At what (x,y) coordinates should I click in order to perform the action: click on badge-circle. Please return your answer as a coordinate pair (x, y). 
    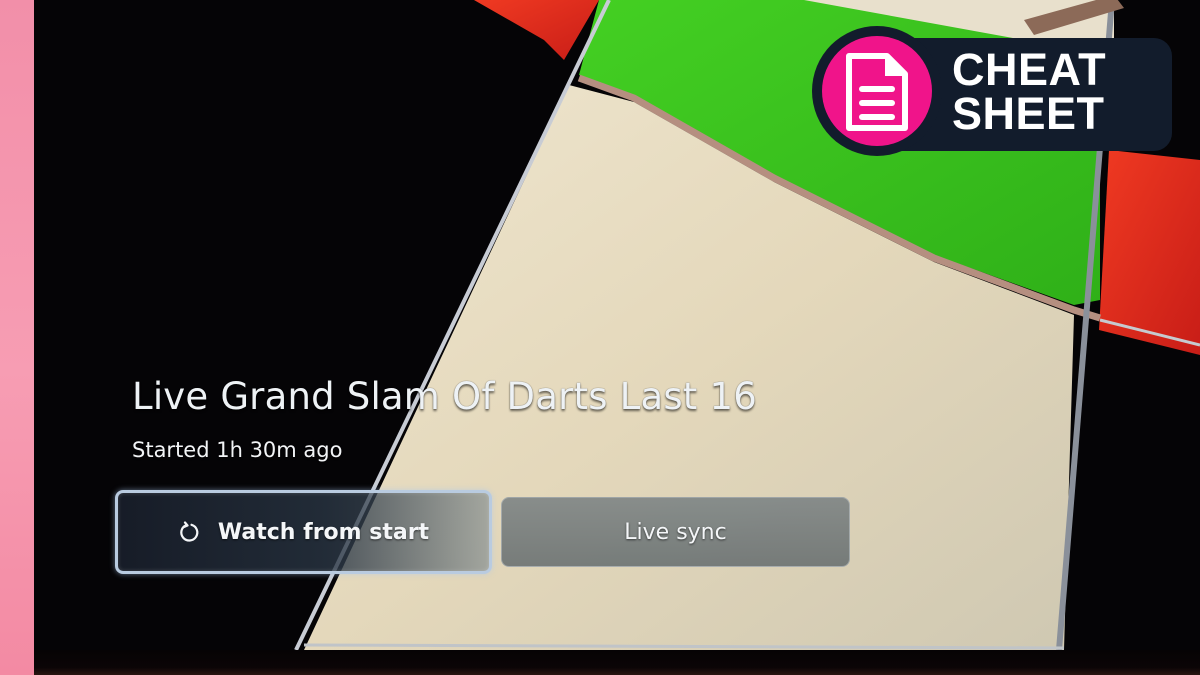
    Looking at the image, I should click on (877, 91).